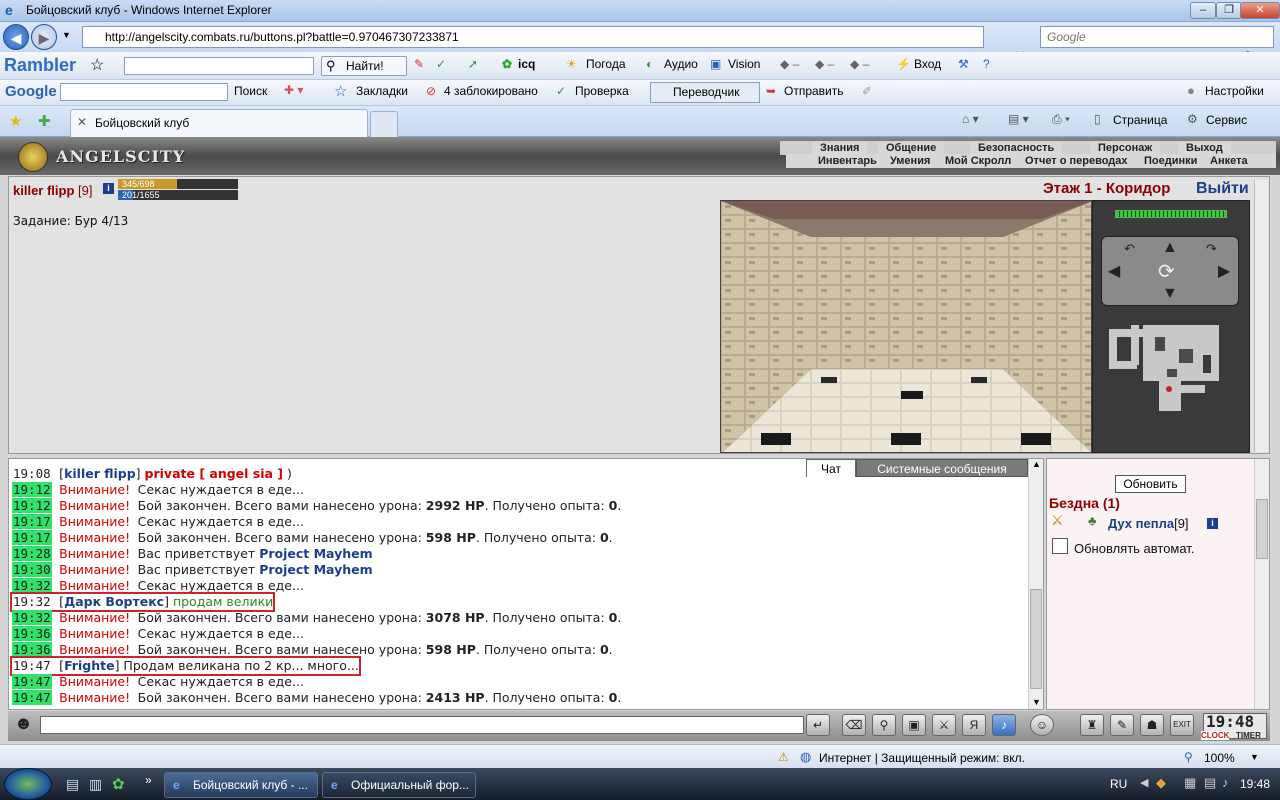  I want to click on refresh-button: Обновить, so click(1150, 484).